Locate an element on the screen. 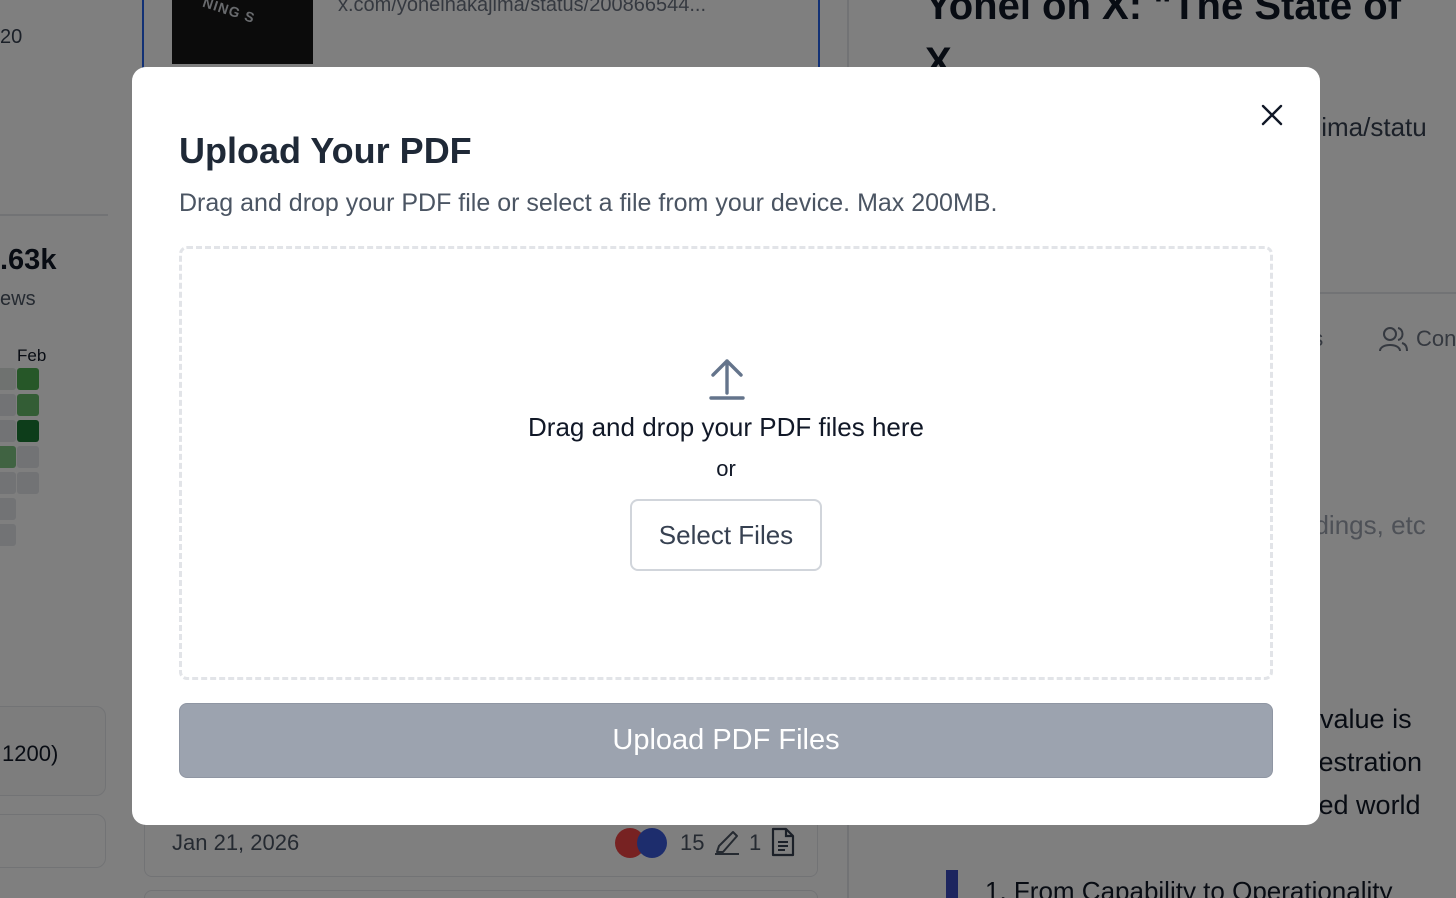 The image size is (1456, 898). upload-arrow-icon is located at coordinates (727, 379).